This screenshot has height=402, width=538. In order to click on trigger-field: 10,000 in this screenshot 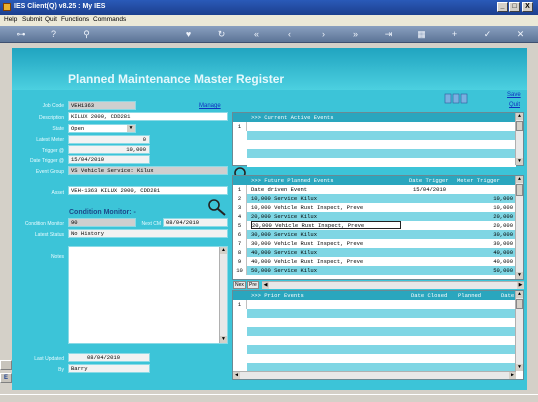, I will do `click(109, 149)`.